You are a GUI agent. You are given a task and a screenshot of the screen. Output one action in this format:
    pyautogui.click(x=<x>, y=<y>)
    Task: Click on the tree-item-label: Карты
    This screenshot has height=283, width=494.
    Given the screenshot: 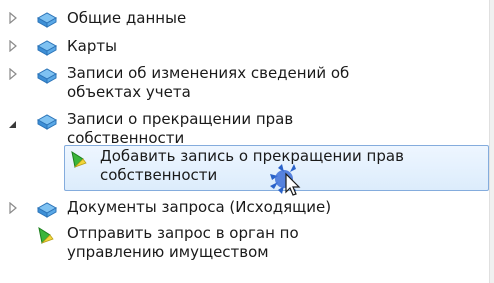 What is the action you would take?
    pyautogui.click(x=92, y=46)
    